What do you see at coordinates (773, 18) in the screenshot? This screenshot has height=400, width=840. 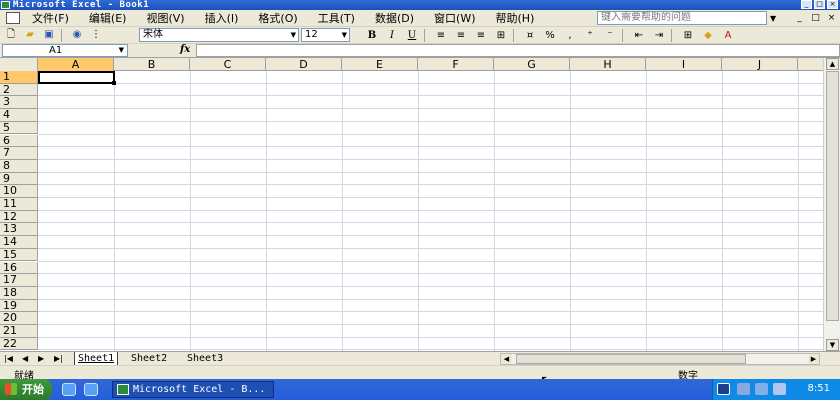 I see `help-dropdown-icon: ▼` at bounding box center [773, 18].